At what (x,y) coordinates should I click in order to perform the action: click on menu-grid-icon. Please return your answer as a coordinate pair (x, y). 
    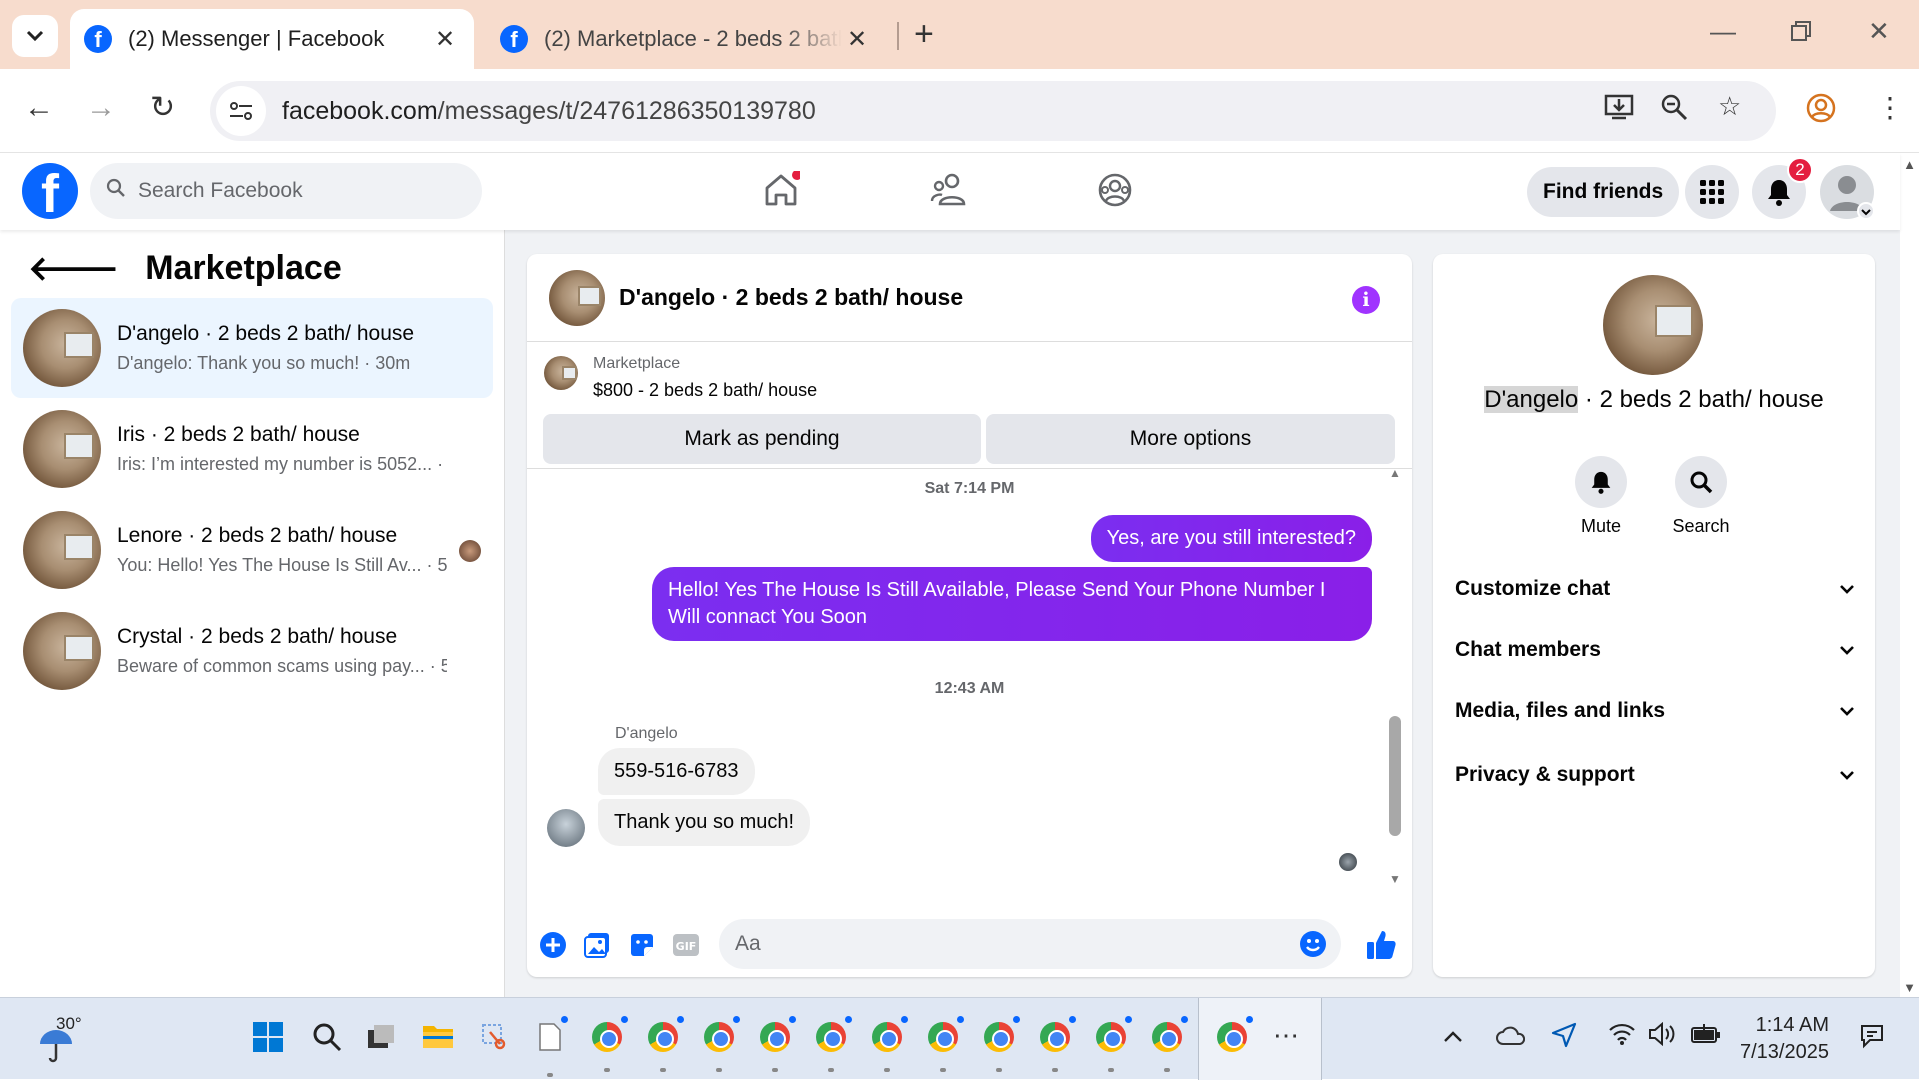
    Looking at the image, I should click on (1712, 192).